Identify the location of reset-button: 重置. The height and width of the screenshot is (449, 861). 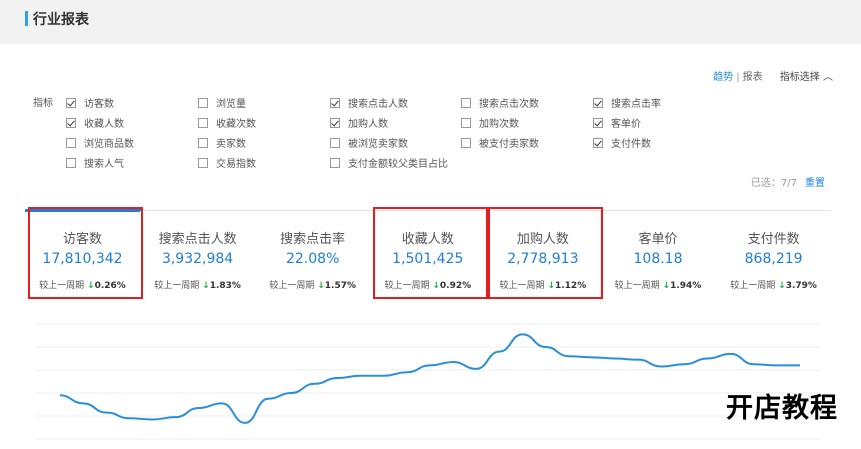
(815, 183).